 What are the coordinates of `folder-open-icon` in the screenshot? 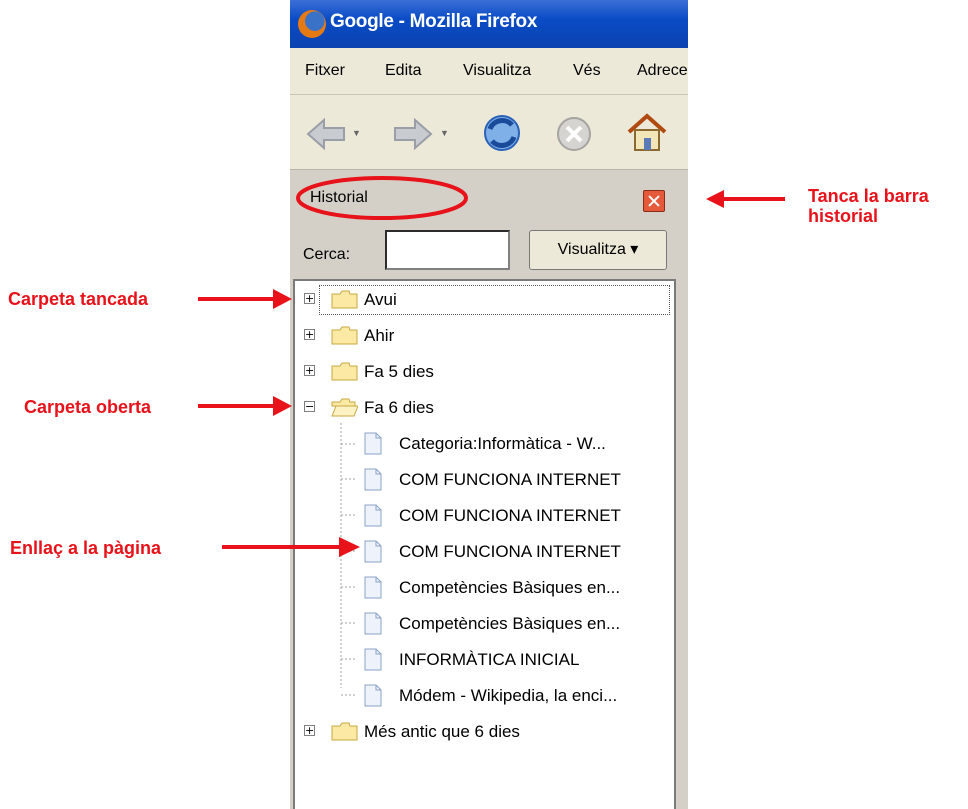 It's located at (344, 407).